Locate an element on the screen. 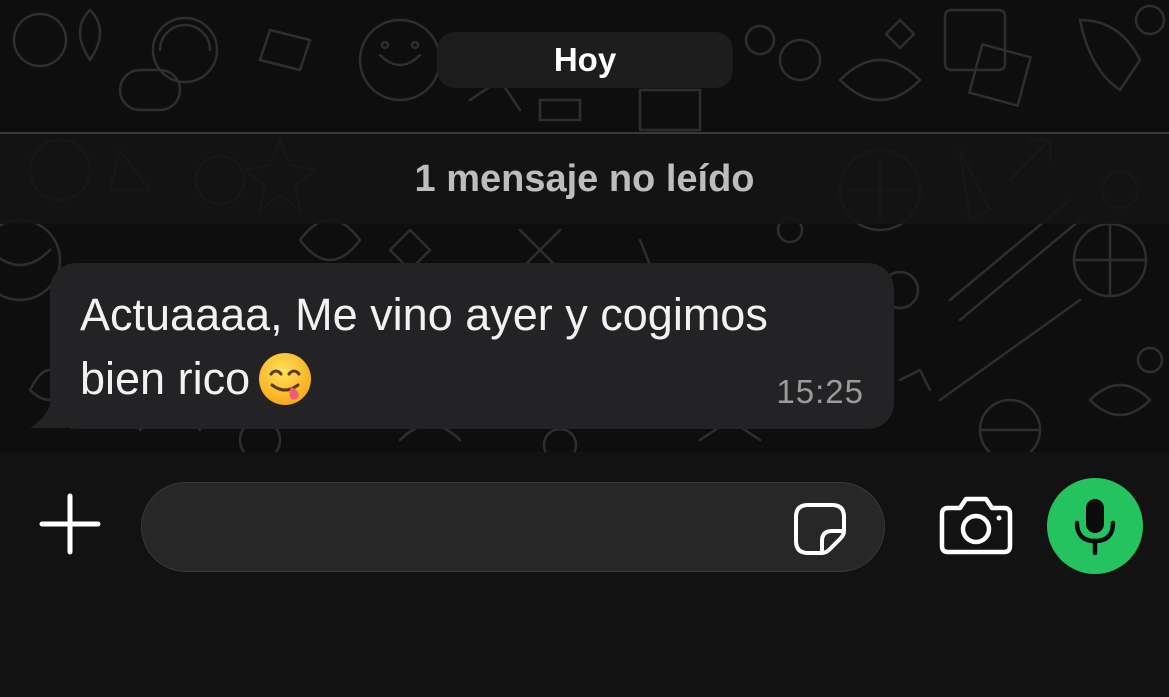 The height and width of the screenshot is (697, 1169). face-savoring-food-emoji-icon is located at coordinates (285, 387).